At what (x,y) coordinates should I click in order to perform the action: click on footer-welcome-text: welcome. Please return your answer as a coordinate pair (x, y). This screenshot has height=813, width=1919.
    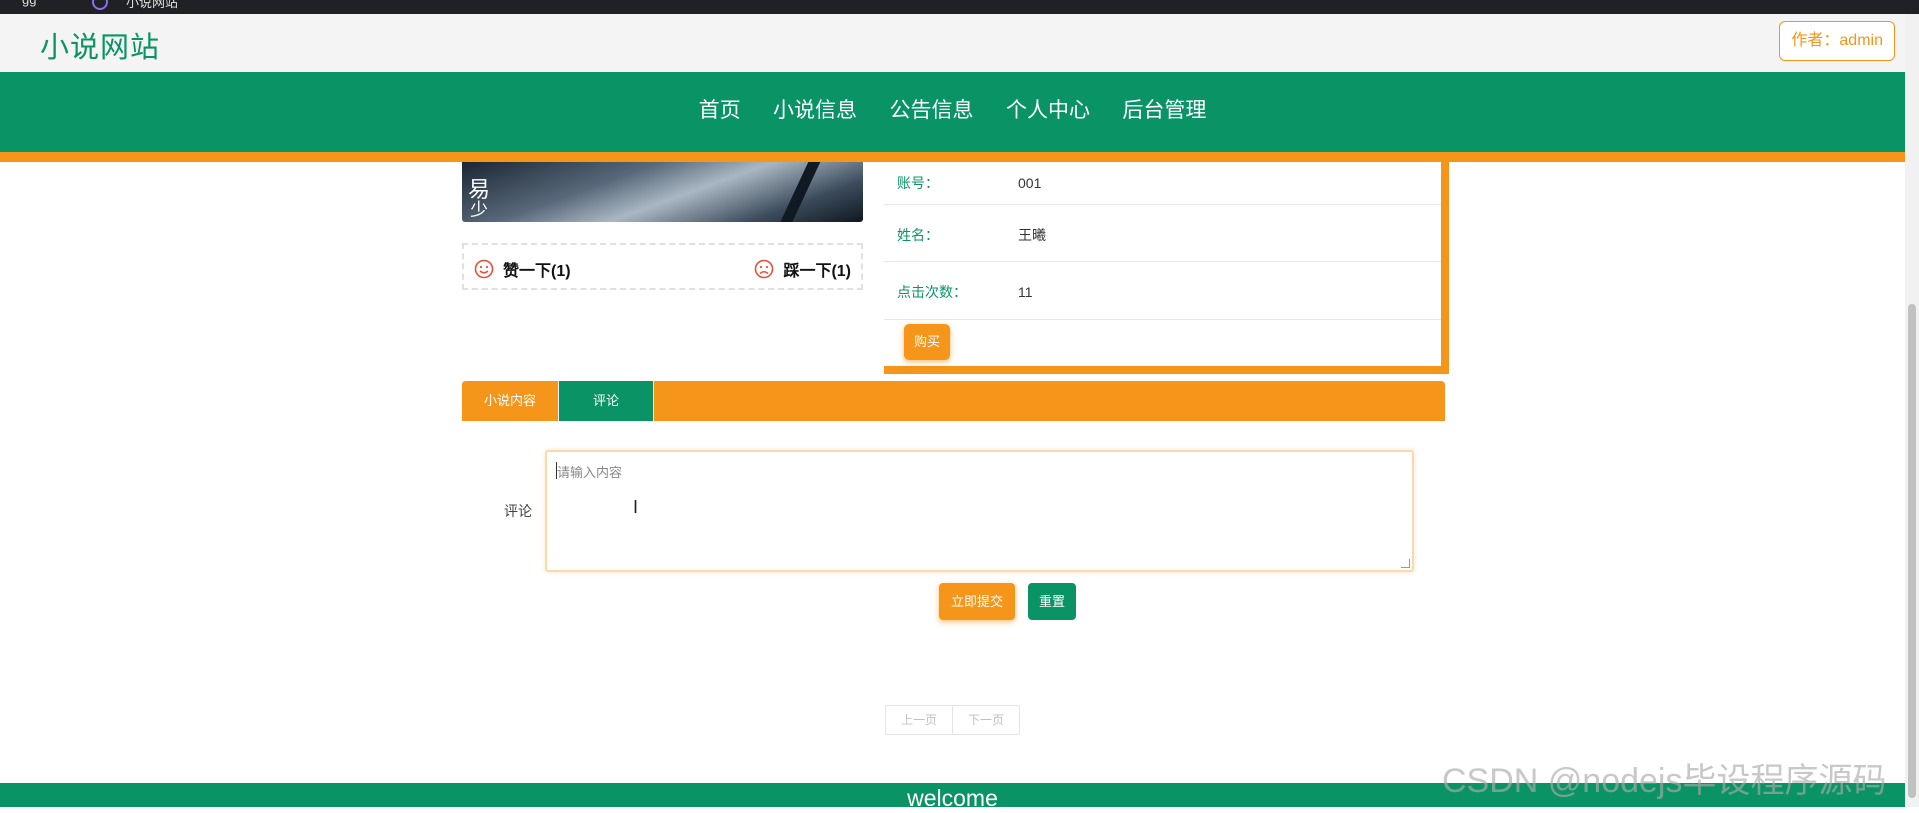
    Looking at the image, I should click on (952, 798).